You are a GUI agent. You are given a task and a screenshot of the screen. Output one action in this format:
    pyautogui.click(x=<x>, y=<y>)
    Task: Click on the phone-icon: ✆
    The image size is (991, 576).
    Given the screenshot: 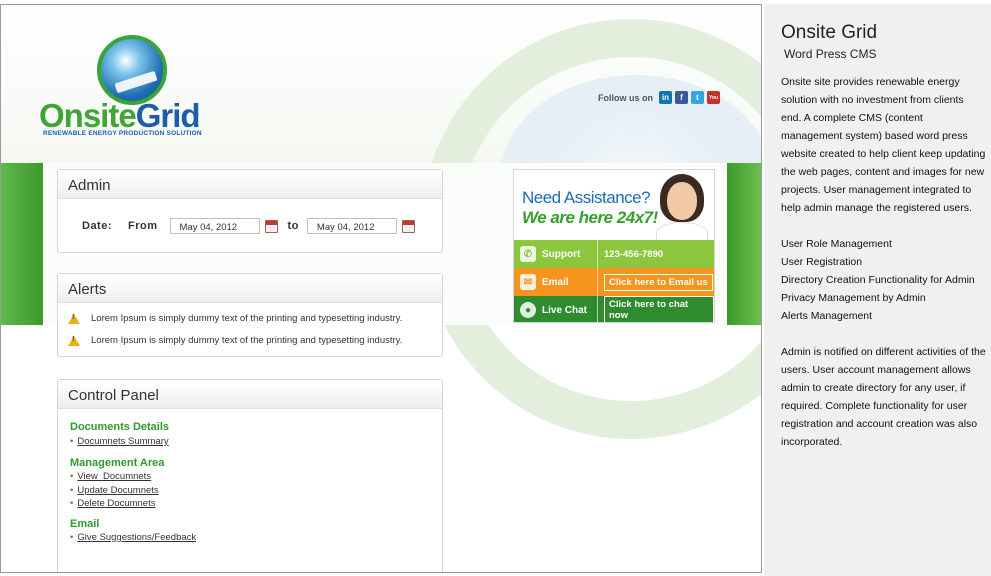 What is the action you would take?
    pyautogui.click(x=528, y=254)
    